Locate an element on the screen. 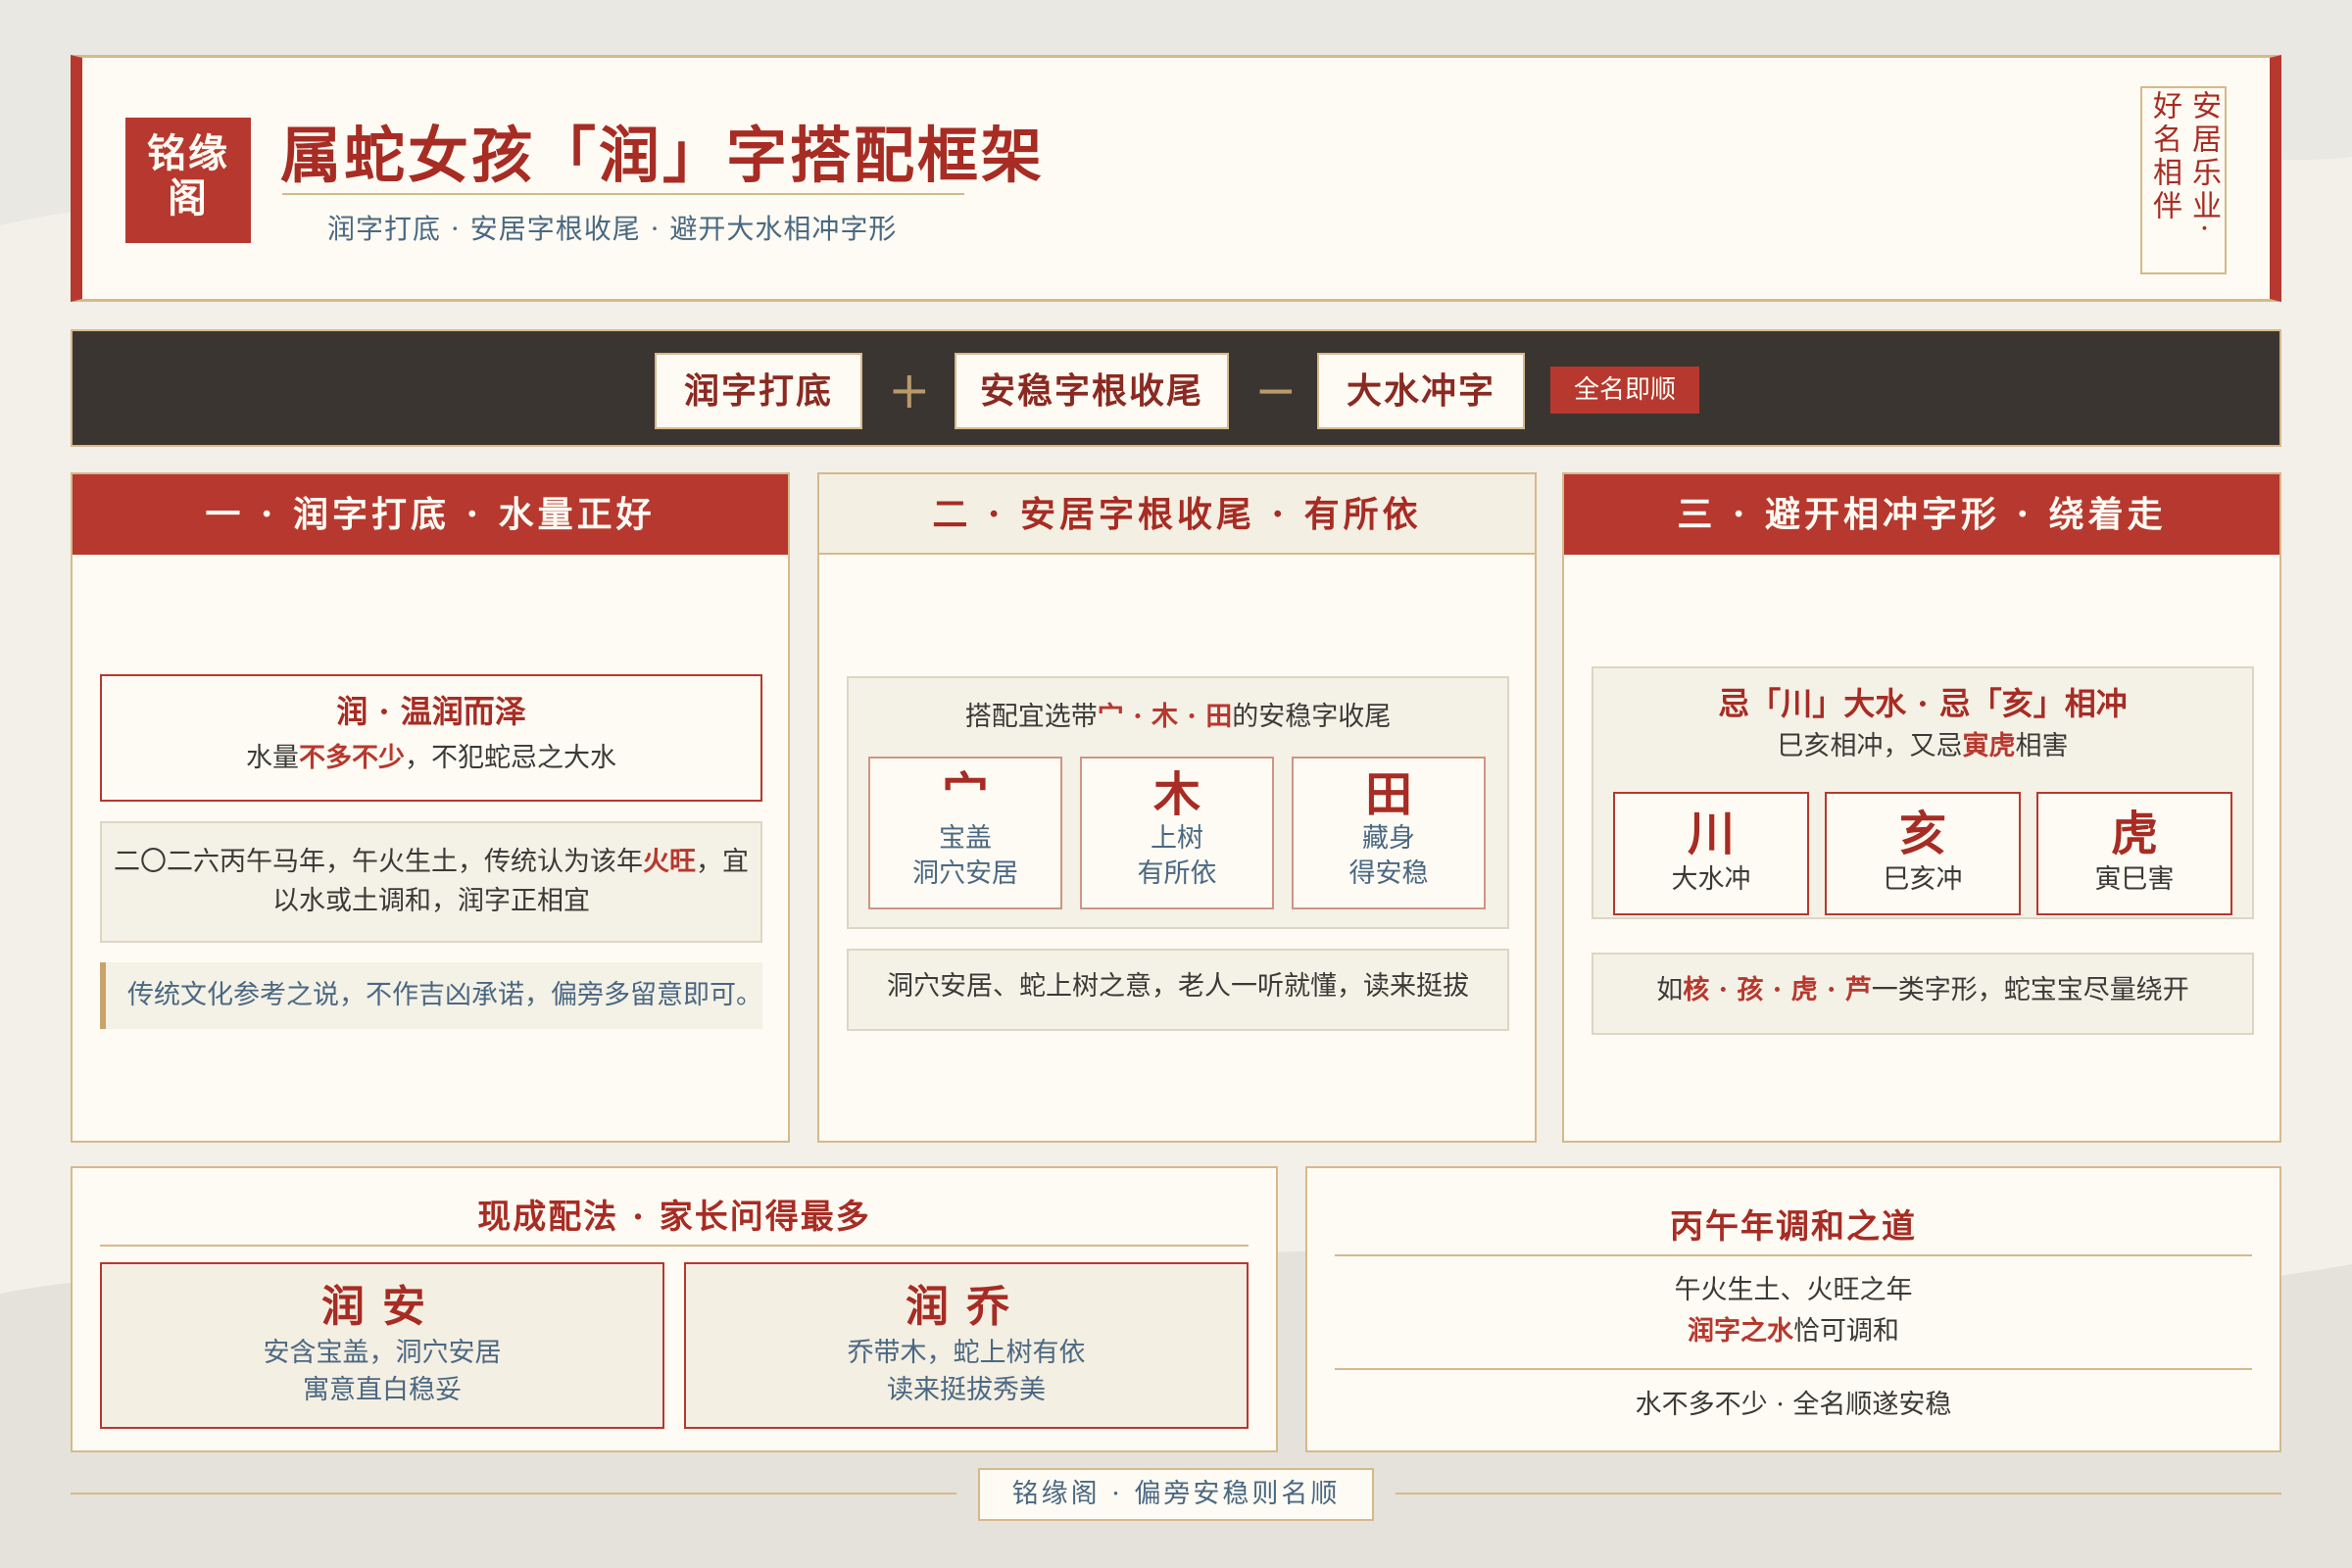 This screenshot has height=1568, width=2352. brand-logo: 铭缘 阁 is located at coordinates (188, 180).